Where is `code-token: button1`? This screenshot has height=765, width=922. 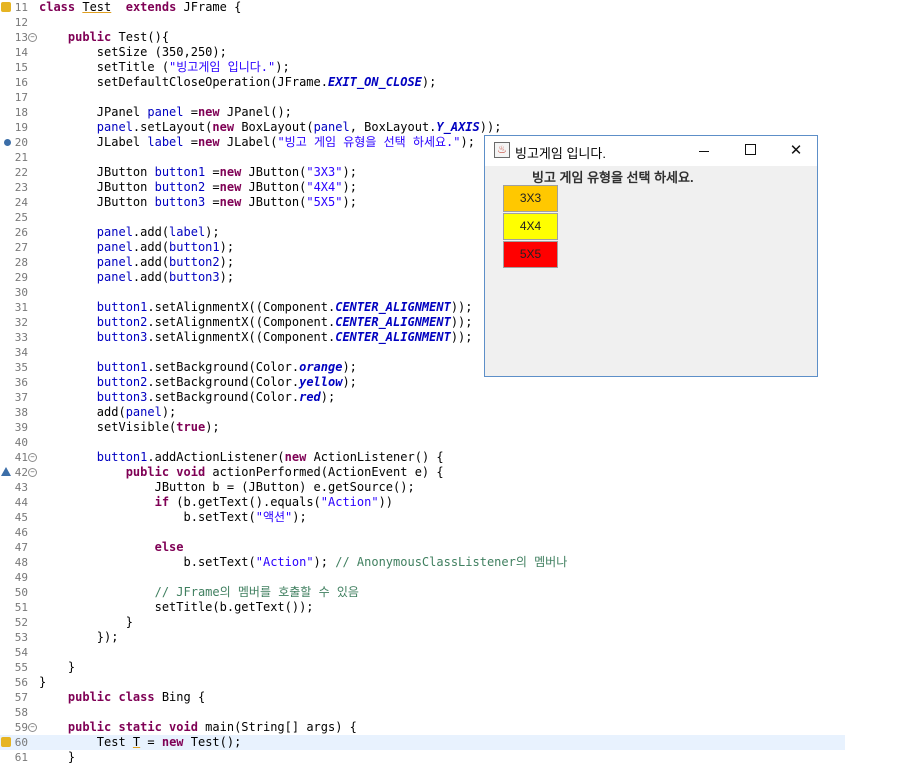 code-token: button1 is located at coordinates (122, 457).